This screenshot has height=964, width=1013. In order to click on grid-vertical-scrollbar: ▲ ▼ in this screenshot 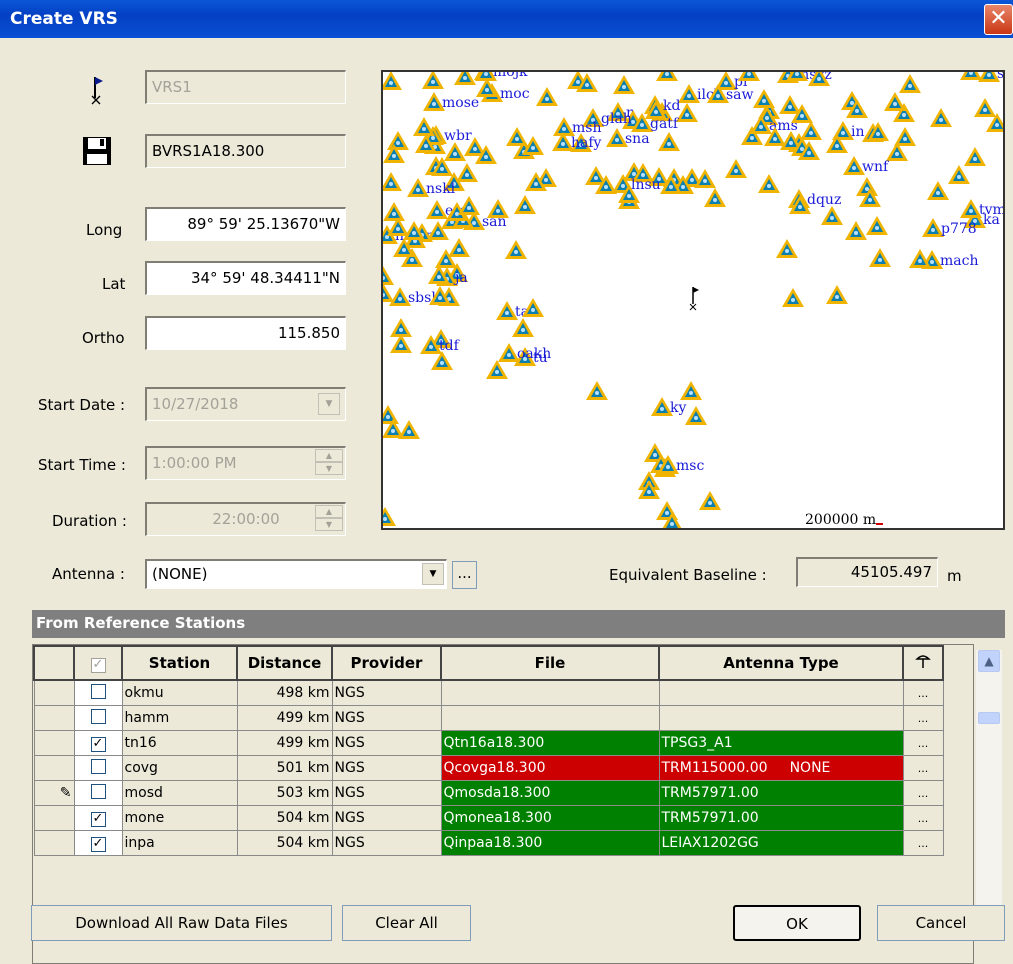, I will do `click(989, 795)`.